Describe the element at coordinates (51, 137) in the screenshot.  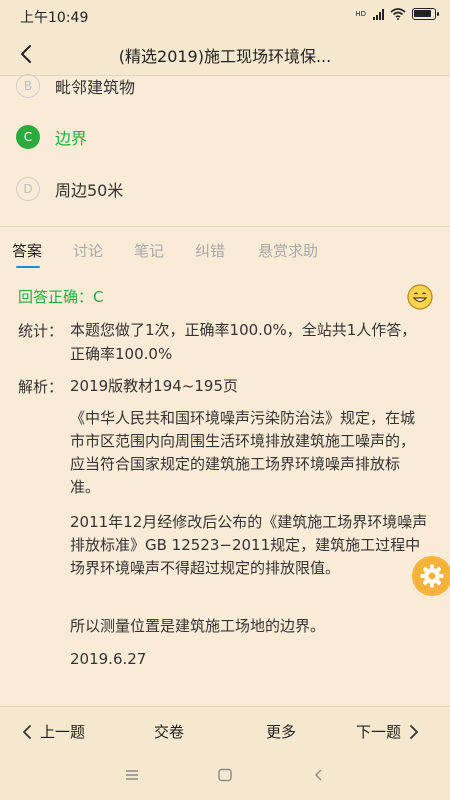
I see `option-c: C 边界` at that location.